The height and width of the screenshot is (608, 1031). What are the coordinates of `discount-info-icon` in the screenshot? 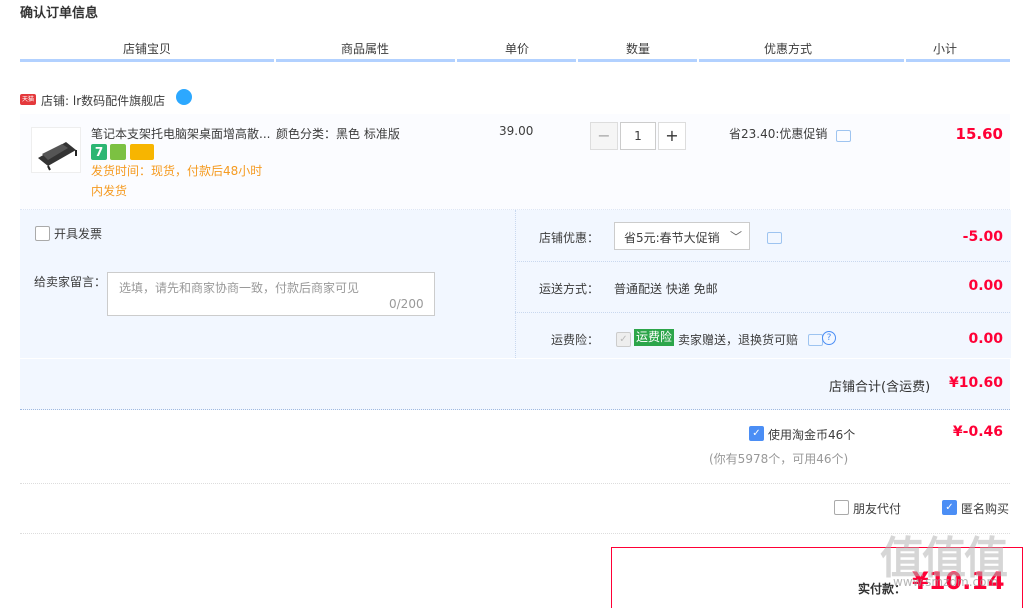 It's located at (774, 238).